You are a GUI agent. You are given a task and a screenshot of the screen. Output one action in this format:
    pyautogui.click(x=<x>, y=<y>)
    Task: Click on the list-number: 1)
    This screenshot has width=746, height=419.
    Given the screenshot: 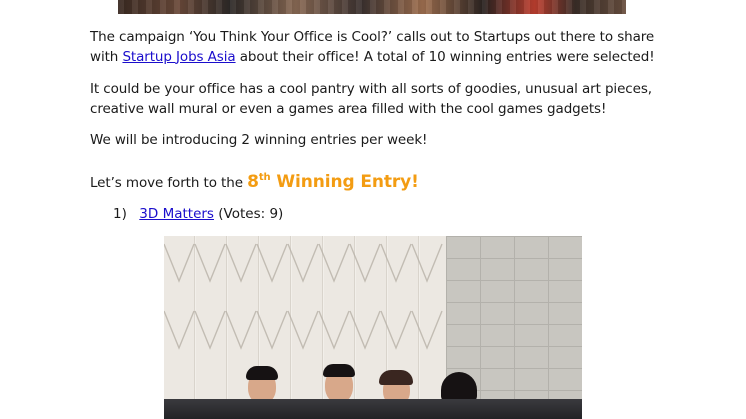 What is the action you would take?
    pyautogui.click(x=120, y=214)
    